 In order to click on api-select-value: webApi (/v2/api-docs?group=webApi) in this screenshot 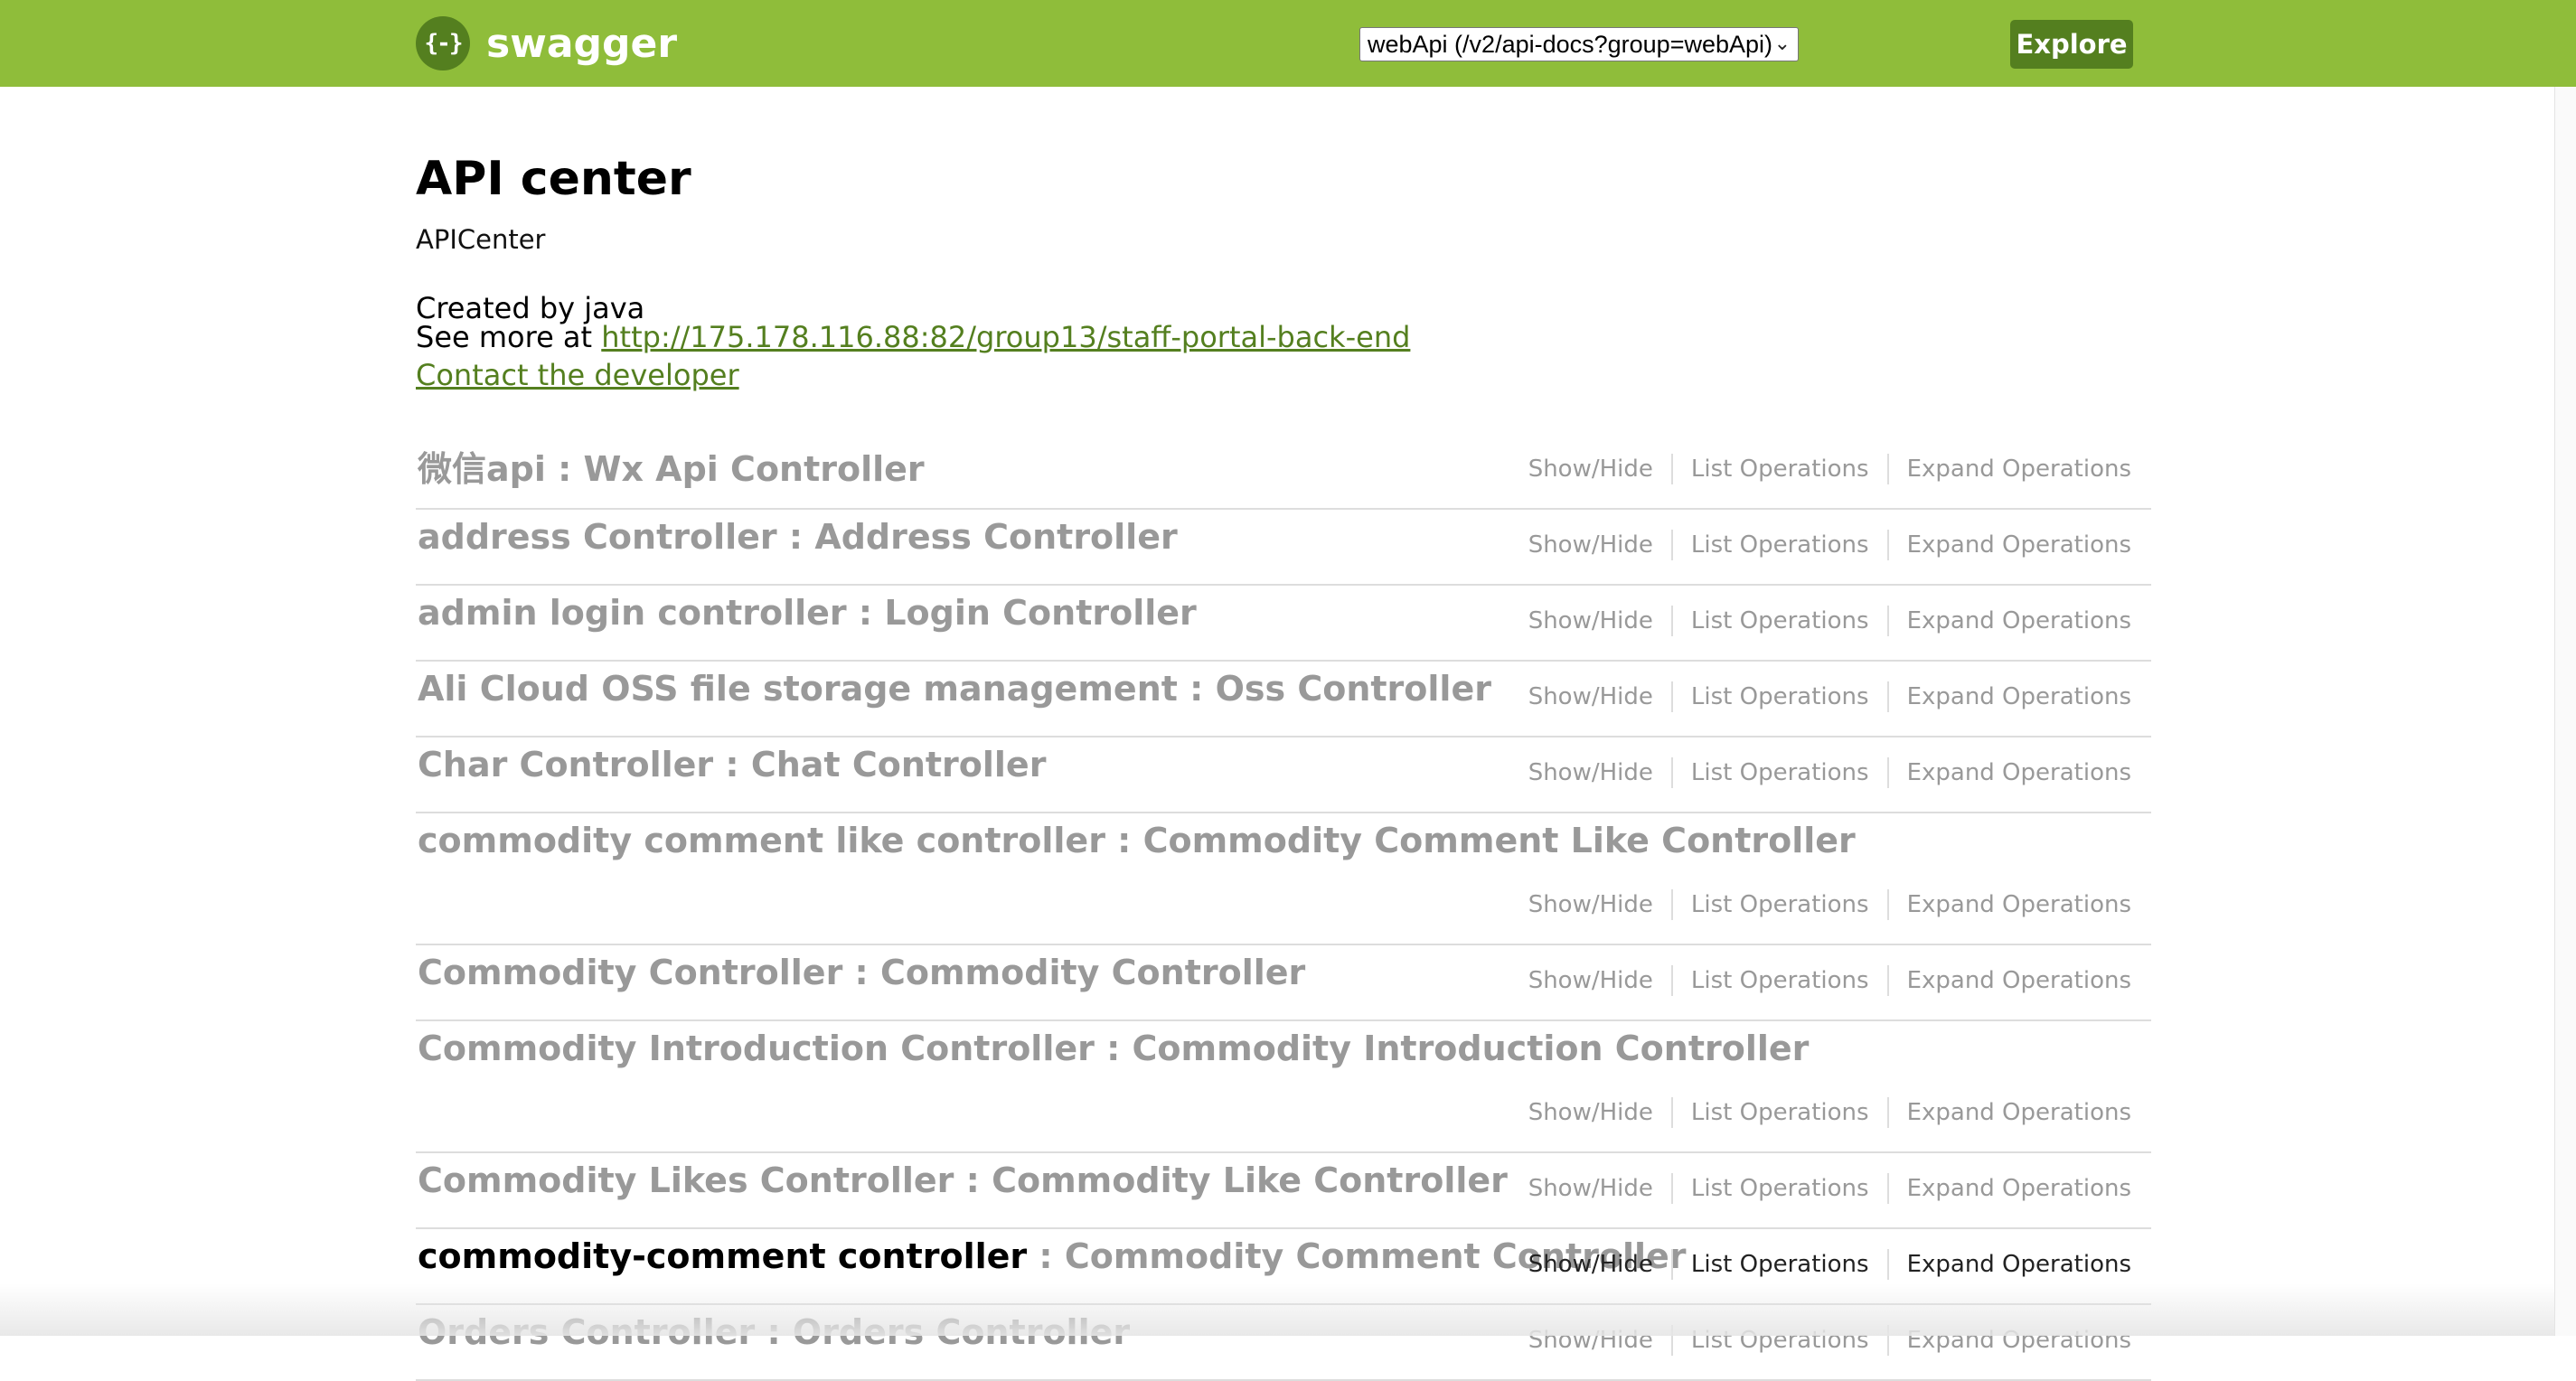, I will do `click(1570, 44)`.